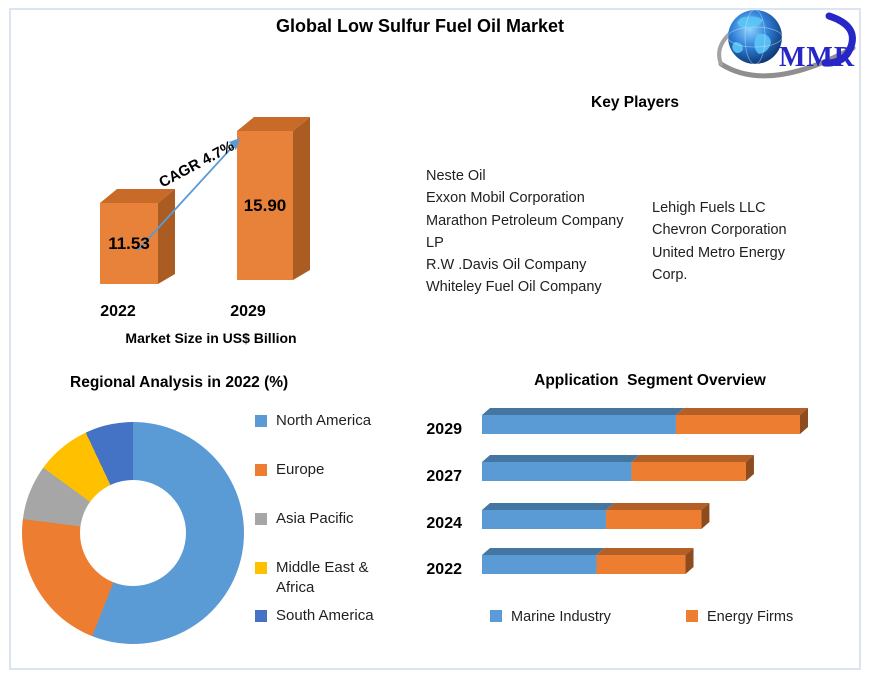 Image resolution: width=870 pixels, height=675 pixels. I want to click on app-year-2029: 2029, so click(444, 429).